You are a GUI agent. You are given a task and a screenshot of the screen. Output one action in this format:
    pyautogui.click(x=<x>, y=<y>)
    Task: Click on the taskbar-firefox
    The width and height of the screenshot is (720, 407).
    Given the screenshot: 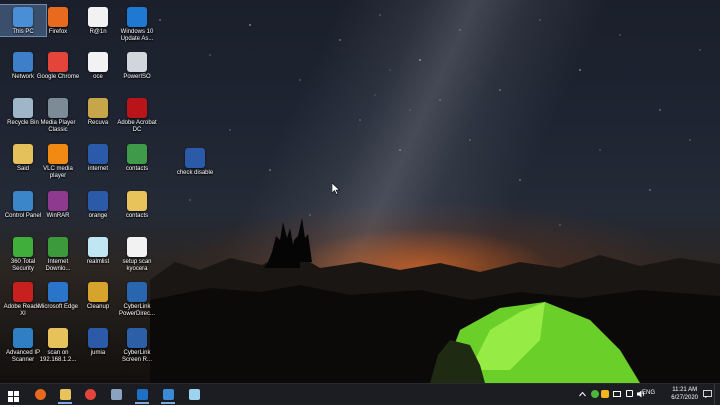 What is the action you would take?
    pyautogui.click(x=40, y=394)
    